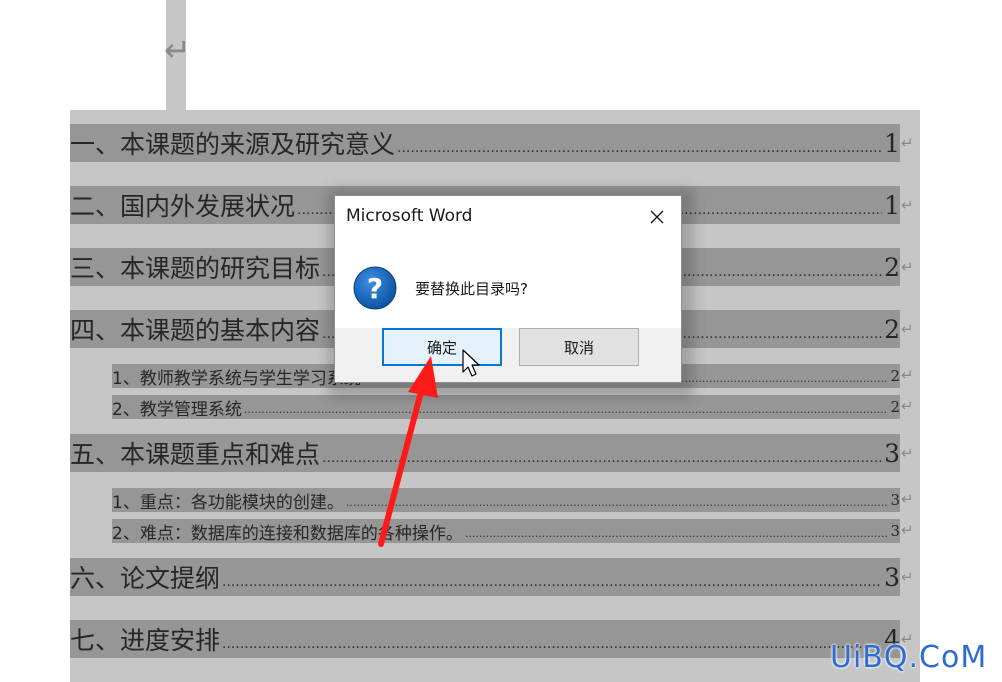 The height and width of the screenshot is (682, 1002). I want to click on dialog-message: 要替换此目录吗?, so click(471, 289).